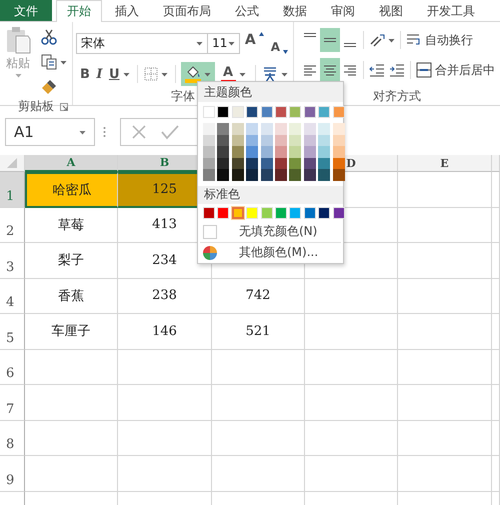  What do you see at coordinates (12, 225) in the screenshot?
I see `row-header: 2` at bounding box center [12, 225].